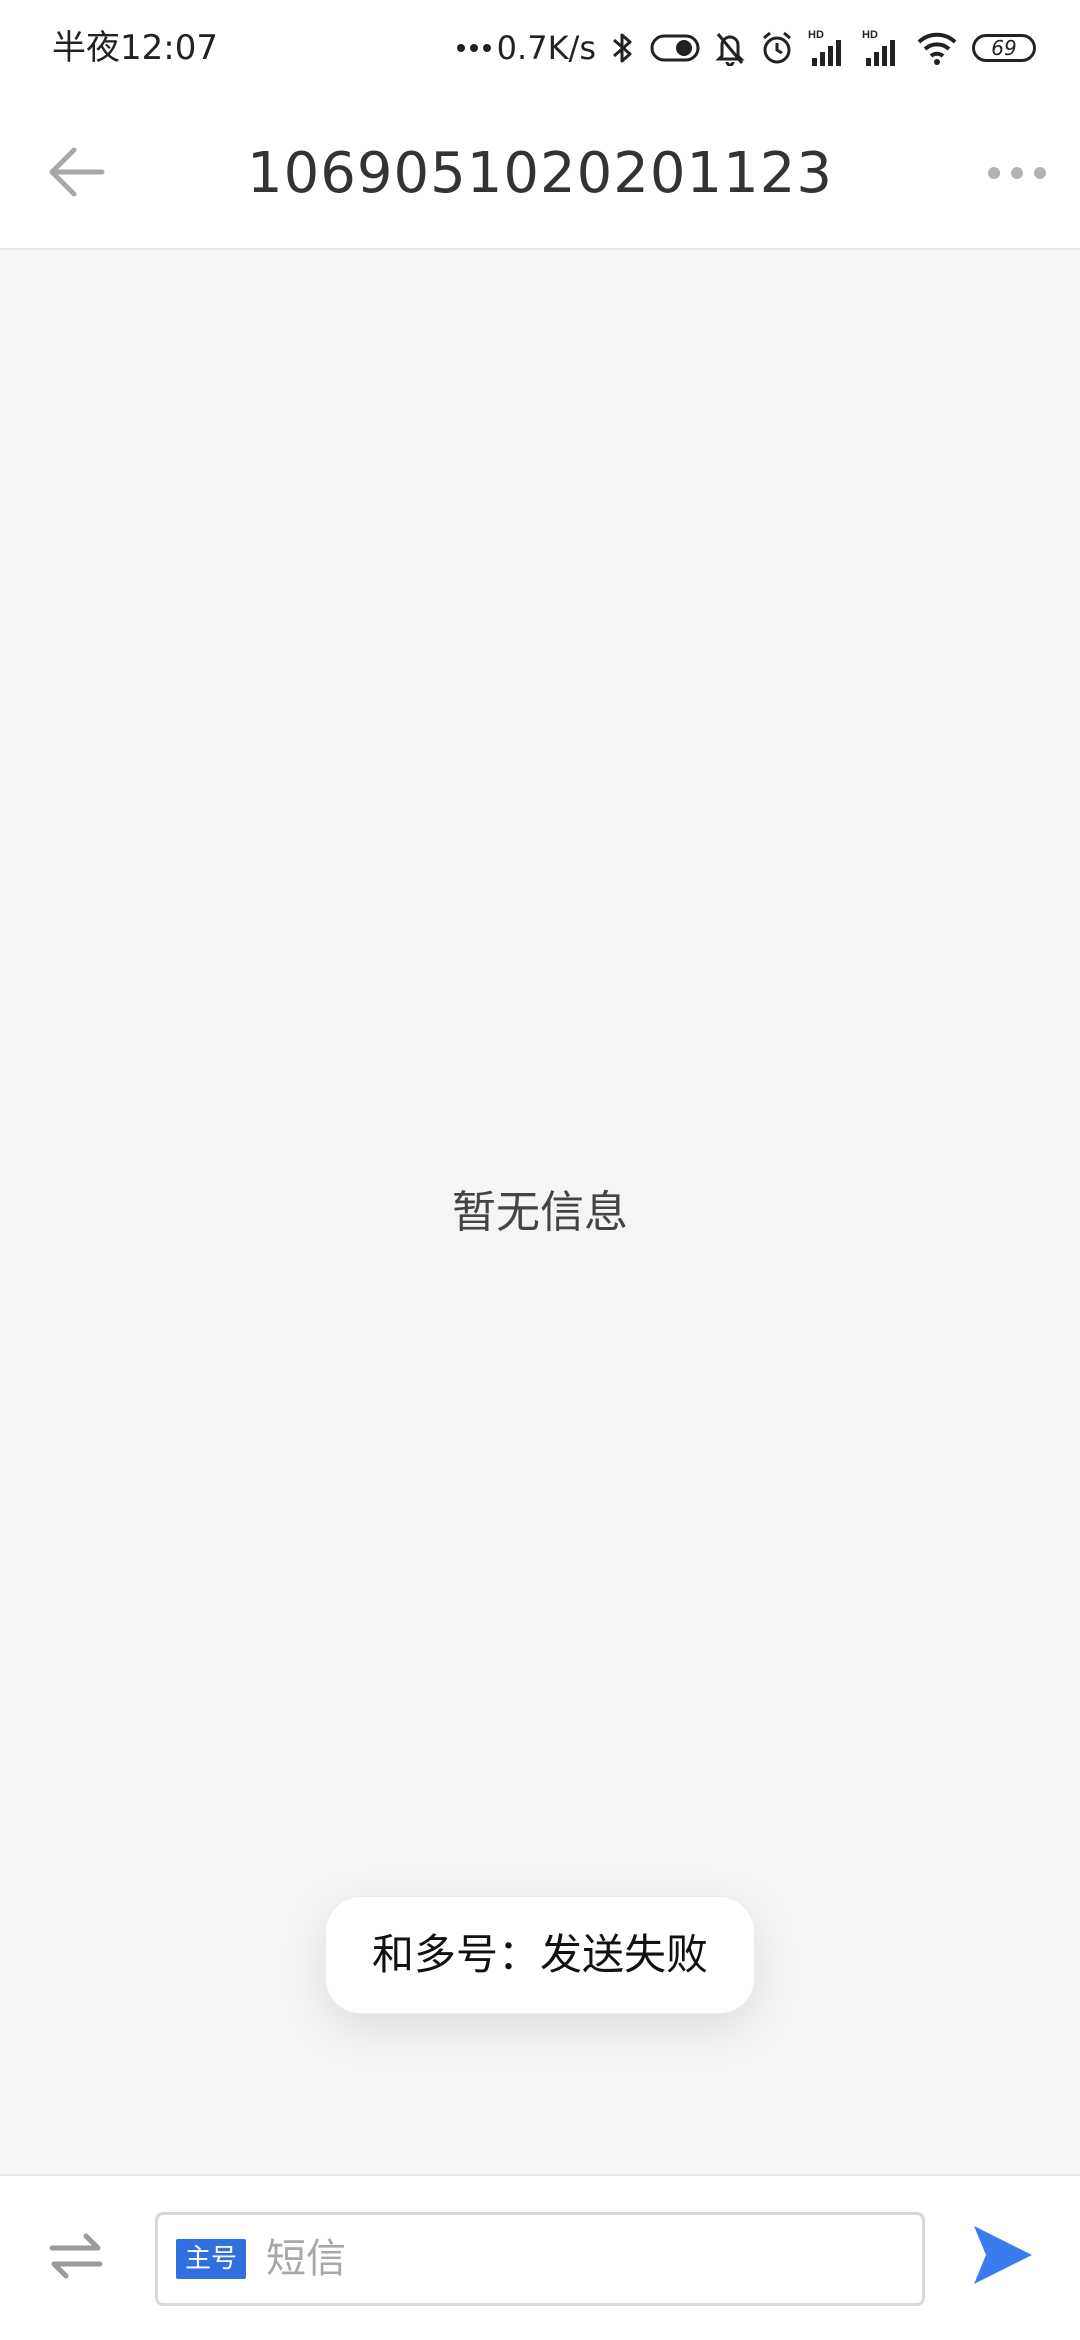 Image resolution: width=1080 pixels, height=2340 pixels. I want to click on conversation-header: 1069051020201123, so click(540, 174).